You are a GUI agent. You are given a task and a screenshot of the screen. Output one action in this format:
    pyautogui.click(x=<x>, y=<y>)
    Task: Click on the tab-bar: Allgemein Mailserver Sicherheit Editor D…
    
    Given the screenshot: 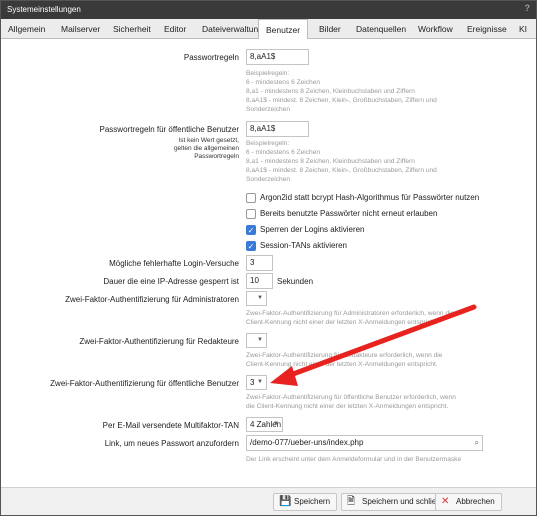 What is the action you would take?
    pyautogui.click(x=268, y=29)
    